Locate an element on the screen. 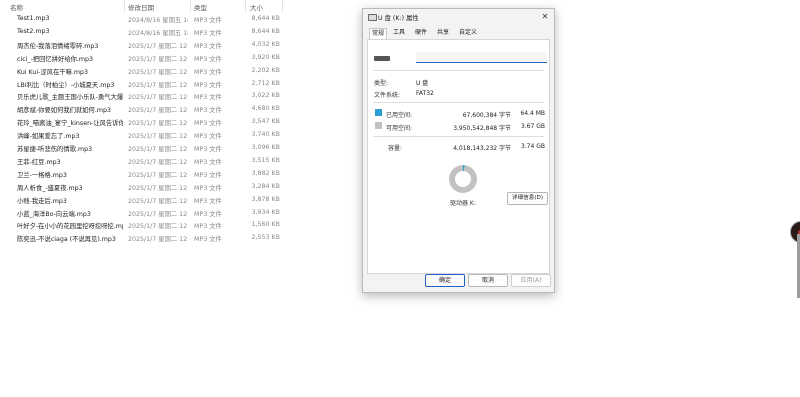 The width and height of the screenshot is (800, 397). file-name: 周杰伦-我落泪情绪零碎.mp3 is located at coordinates (58, 46).